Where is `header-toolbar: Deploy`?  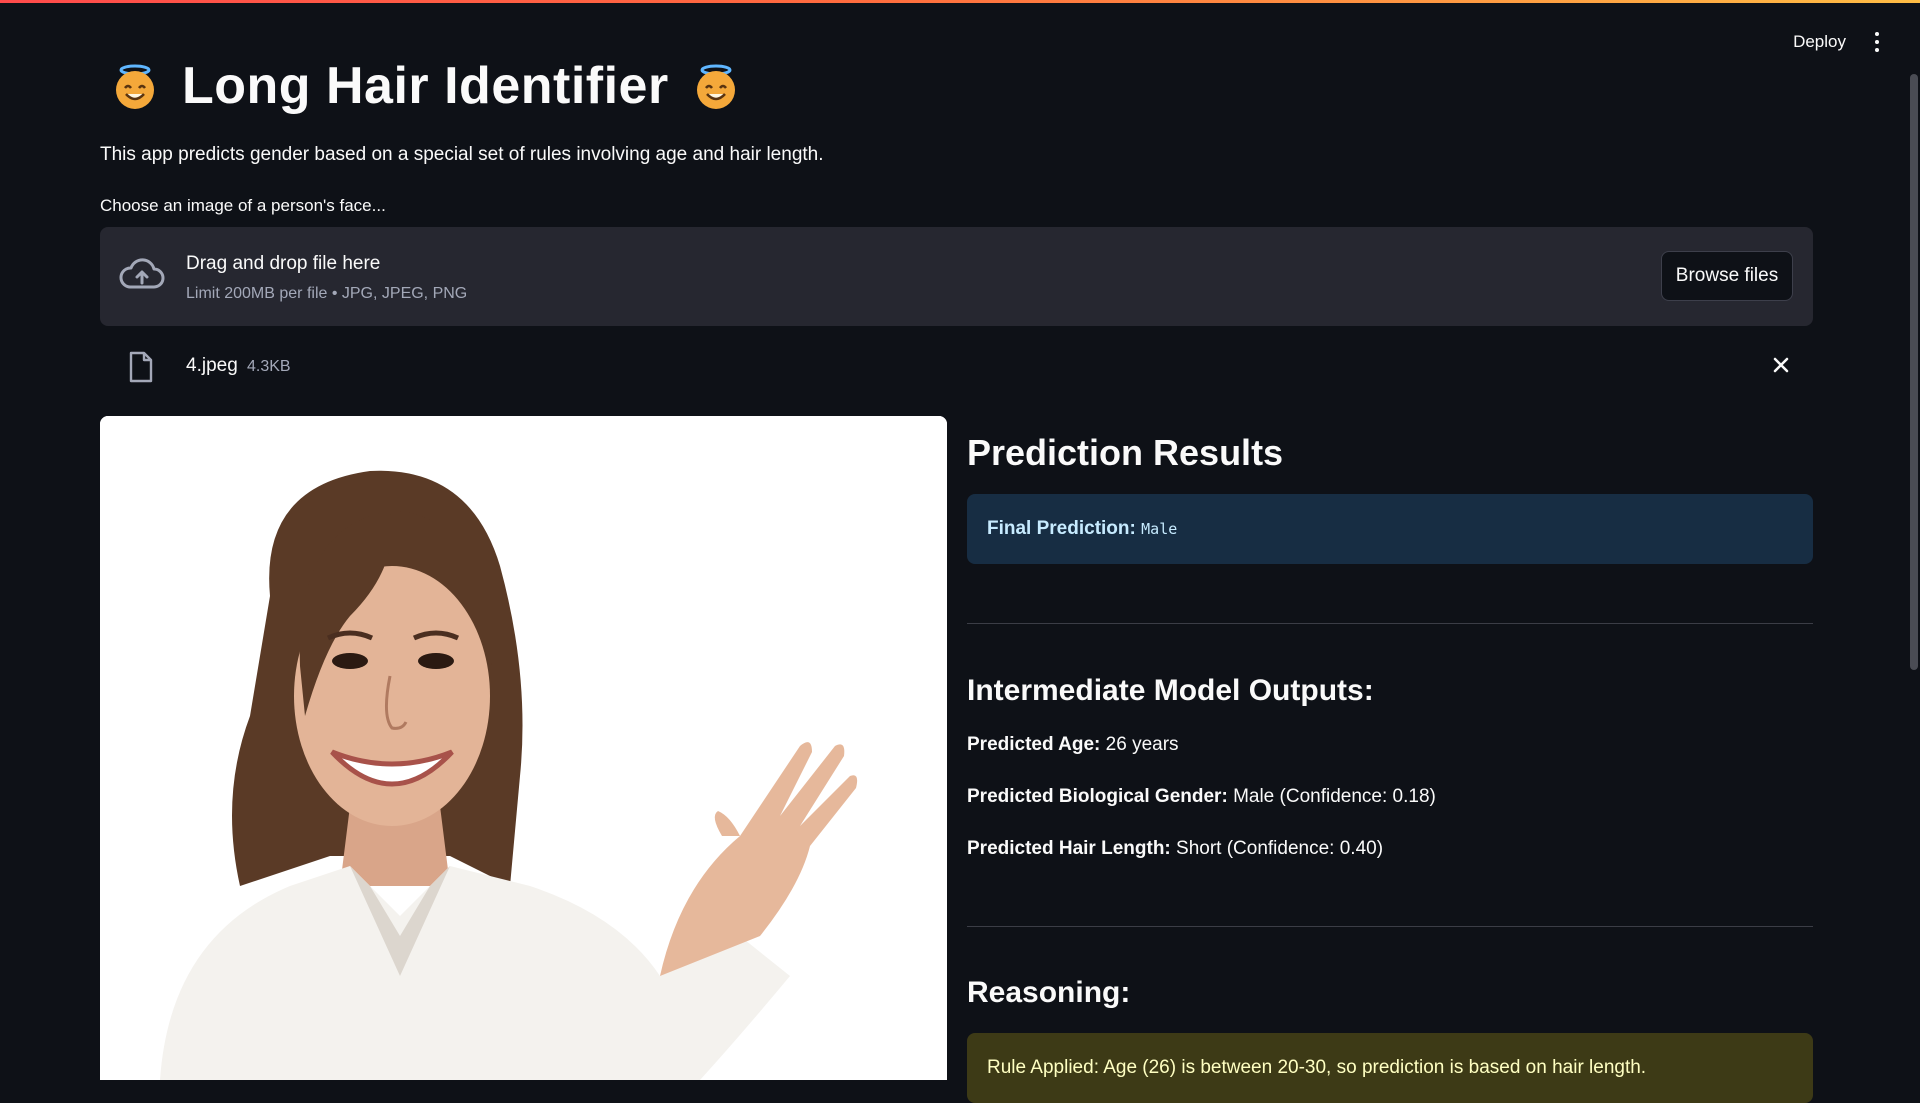 header-toolbar: Deploy is located at coordinates (1839, 42).